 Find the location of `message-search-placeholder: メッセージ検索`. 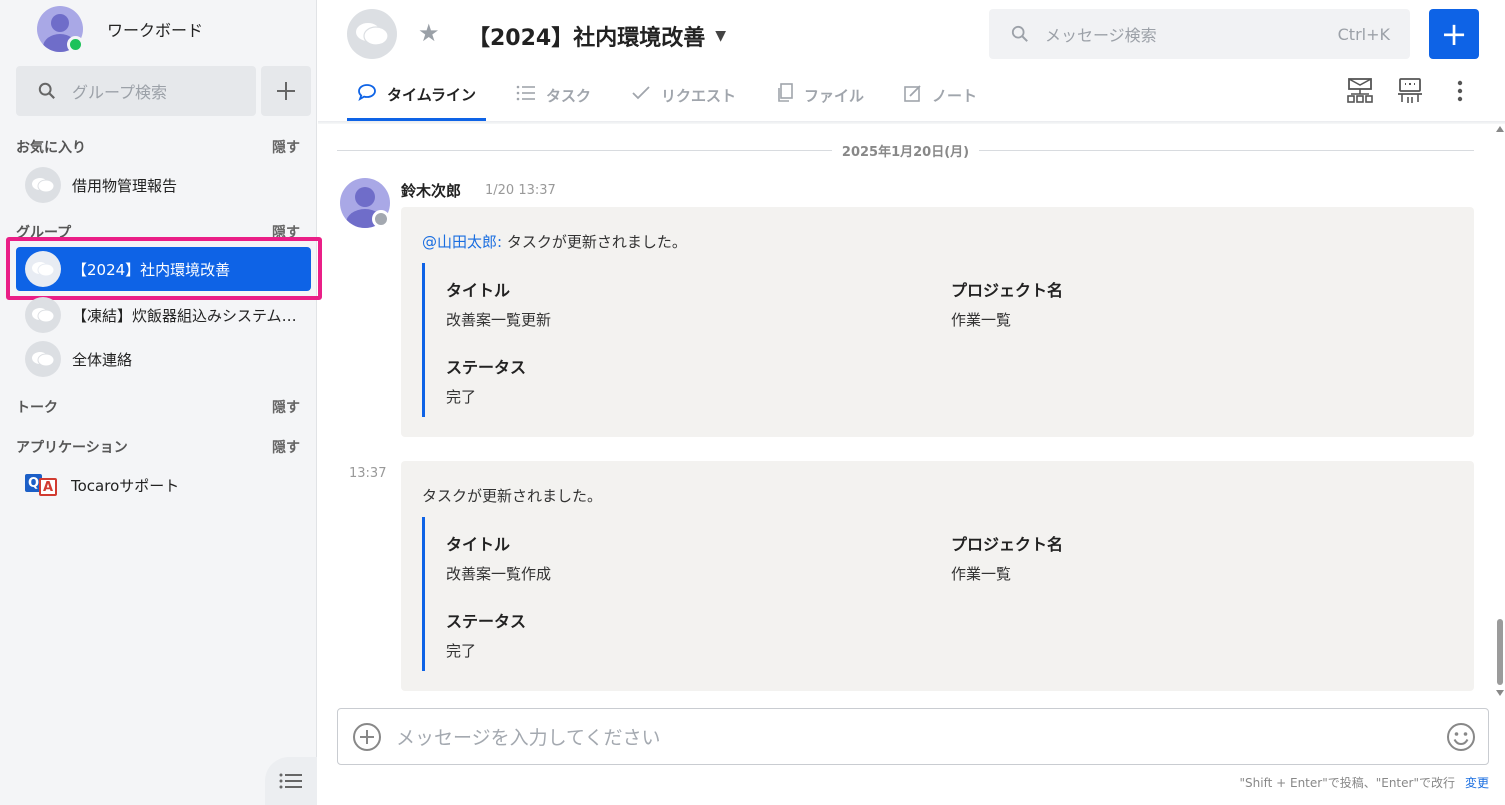

message-search-placeholder: メッセージ検索 is located at coordinates (1101, 35).